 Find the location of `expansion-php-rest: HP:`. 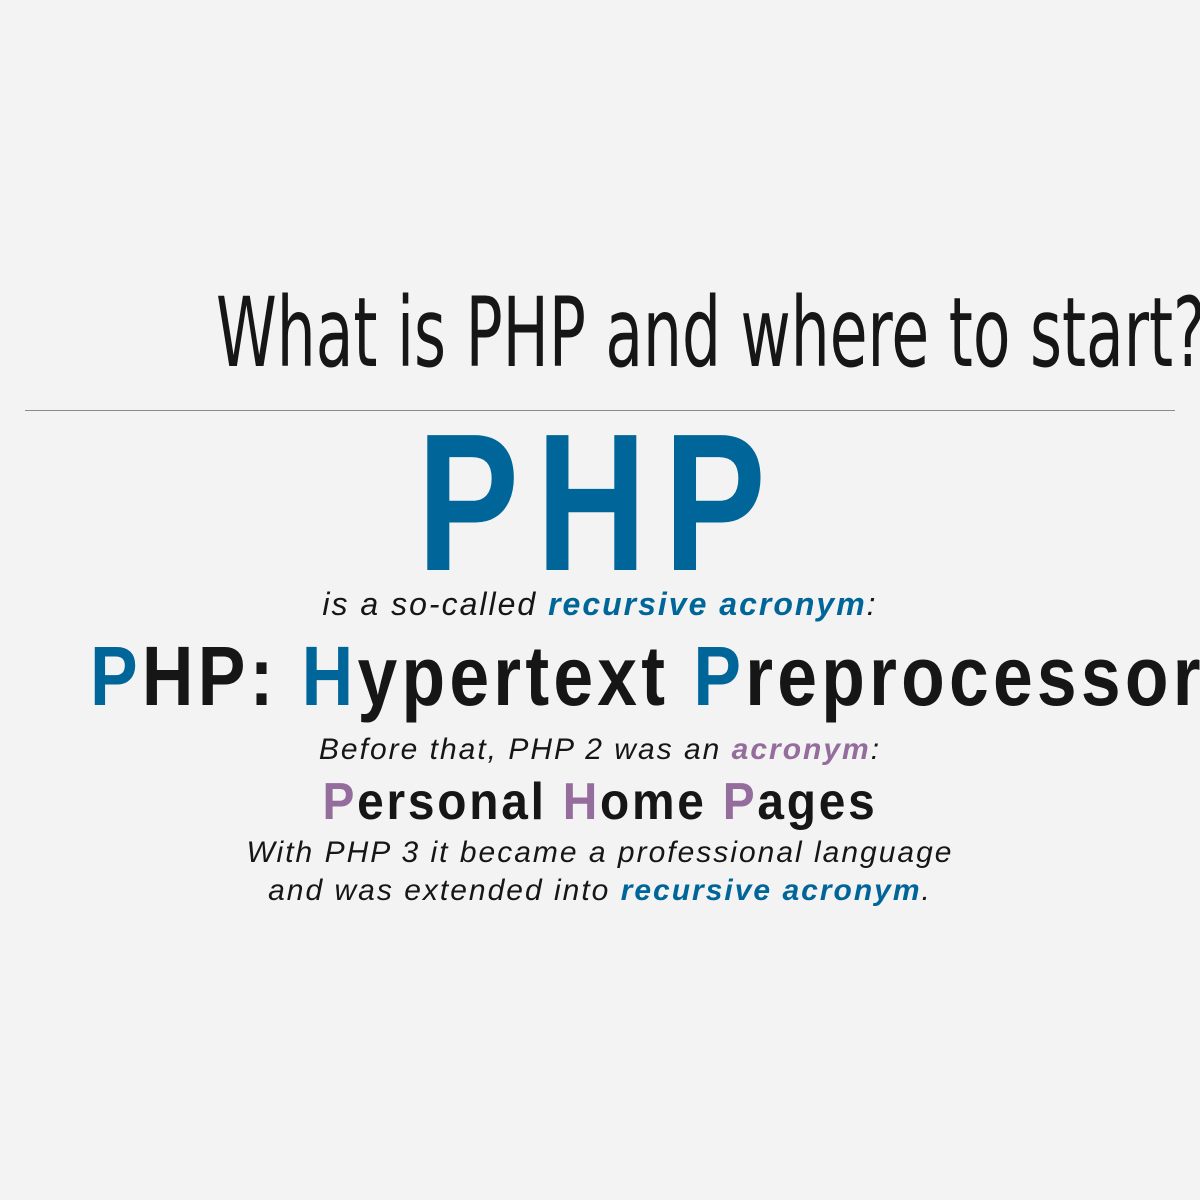

expansion-php-rest: HP: is located at coordinates (221, 676).